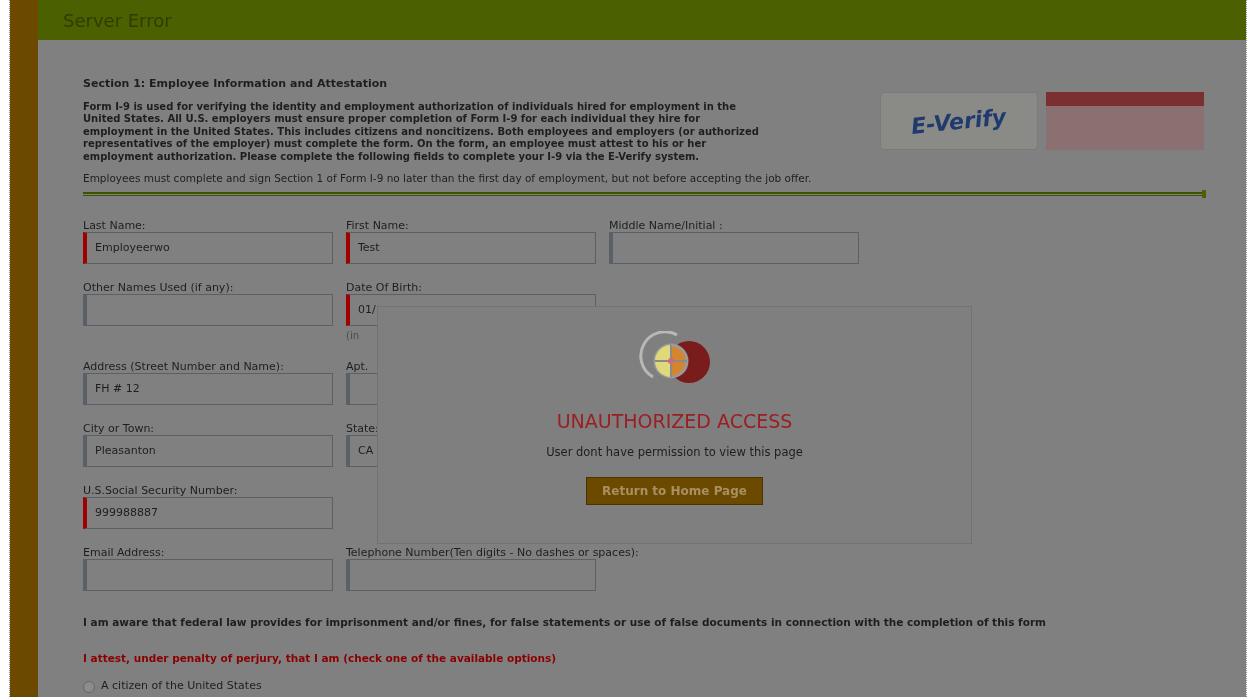 The image size is (1259, 697). I want to click on field-label: Middle Name/Initial :, so click(666, 225).